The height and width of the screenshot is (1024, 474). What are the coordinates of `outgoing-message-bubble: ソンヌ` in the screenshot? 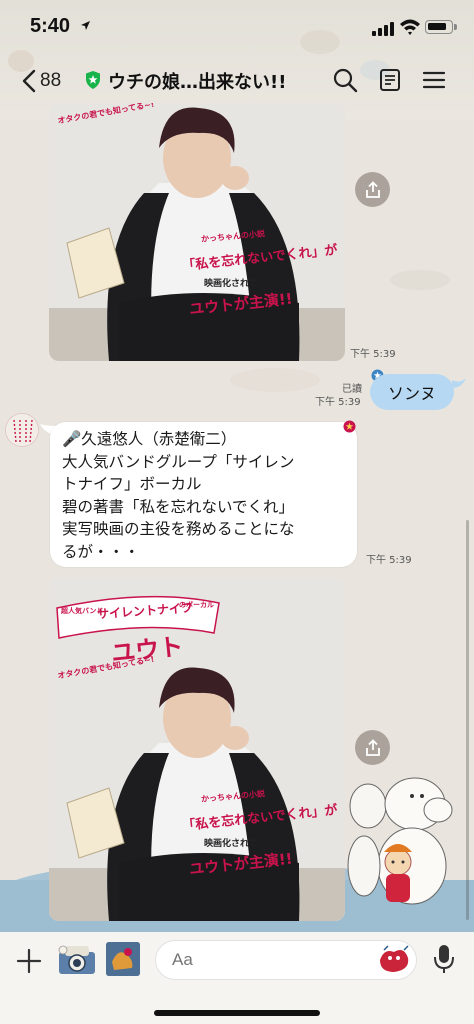 It's located at (412, 392).